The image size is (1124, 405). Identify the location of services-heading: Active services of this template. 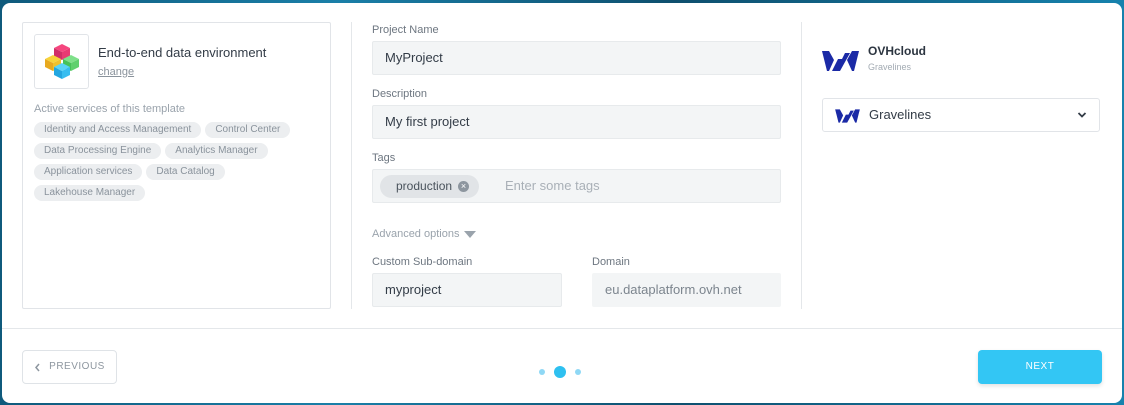
(110, 109).